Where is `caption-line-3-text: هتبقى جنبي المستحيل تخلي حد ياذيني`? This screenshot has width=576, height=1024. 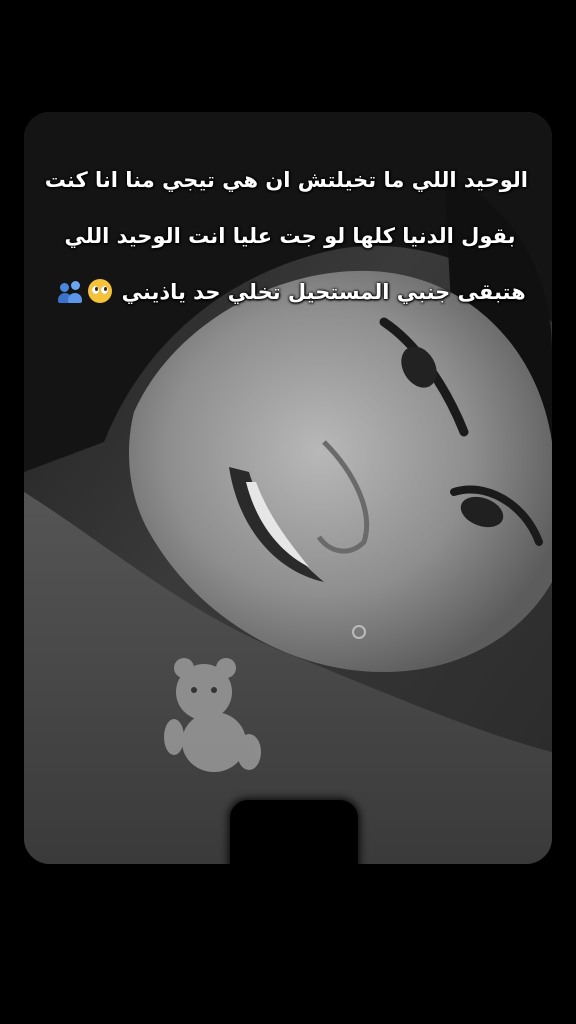
caption-line-3-text: هتبقى جنبي المستحيل تخلي حد ياذيني is located at coordinates (323, 292).